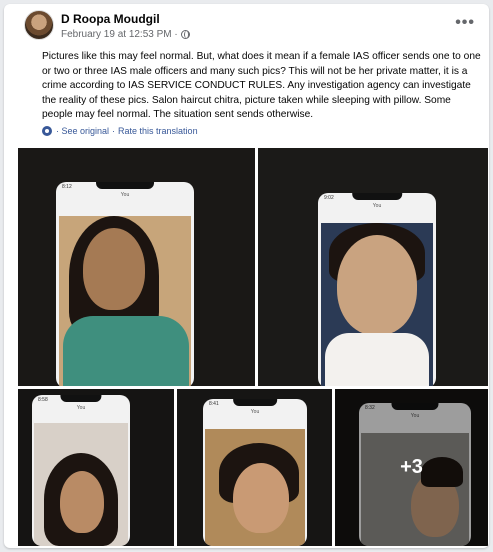  Describe the element at coordinates (465, 23) in the screenshot. I see `more-options-button: •••` at that location.